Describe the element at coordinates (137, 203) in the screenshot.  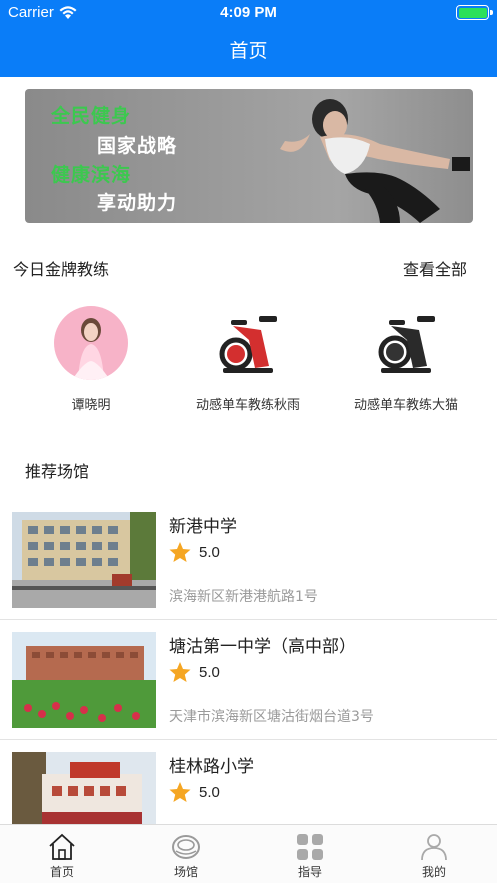
I see `banner-line-4: 享动助力` at that location.